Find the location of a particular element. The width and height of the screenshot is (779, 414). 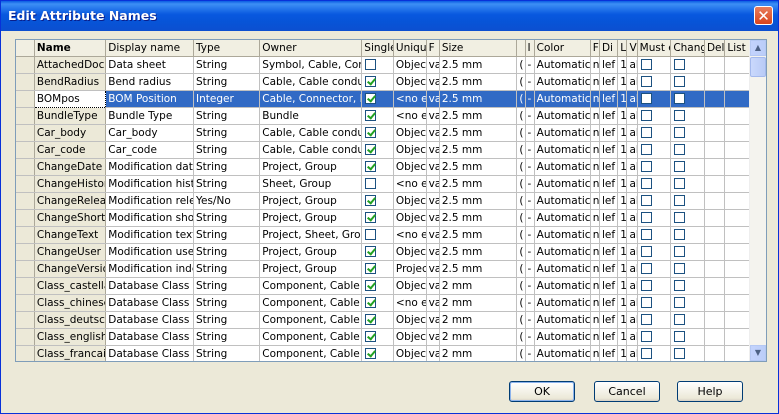

cell-name: ChangeRelease is located at coordinates (70, 201).